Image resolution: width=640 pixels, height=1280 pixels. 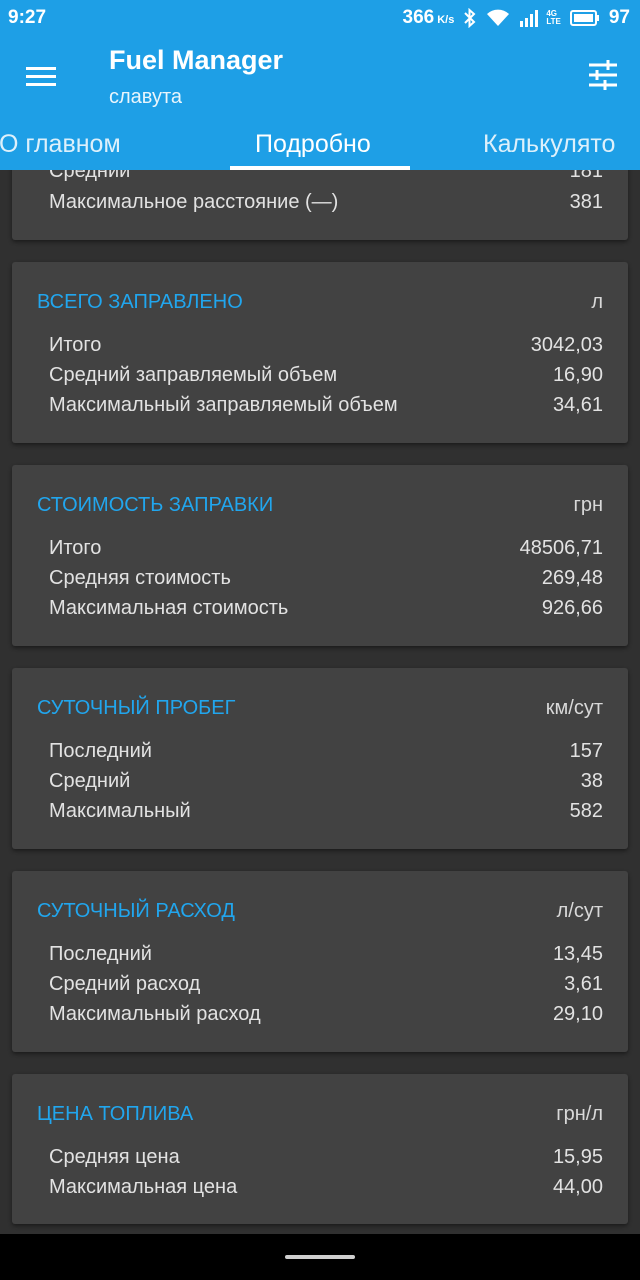 I want to click on tab-calculator: Калькулято, so click(x=549, y=144).